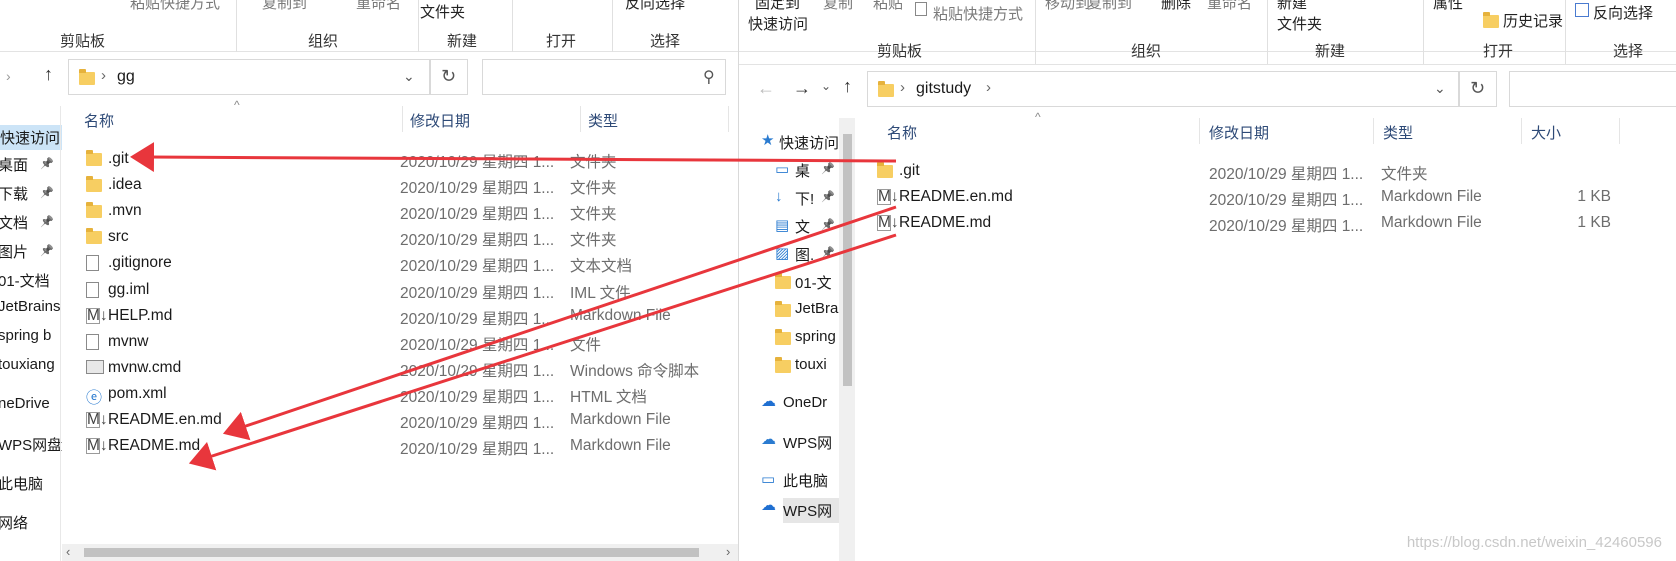 Image resolution: width=1676 pixels, height=561 pixels. What do you see at coordinates (323, 41) in the screenshot?
I see `organize-group-label: 组织` at bounding box center [323, 41].